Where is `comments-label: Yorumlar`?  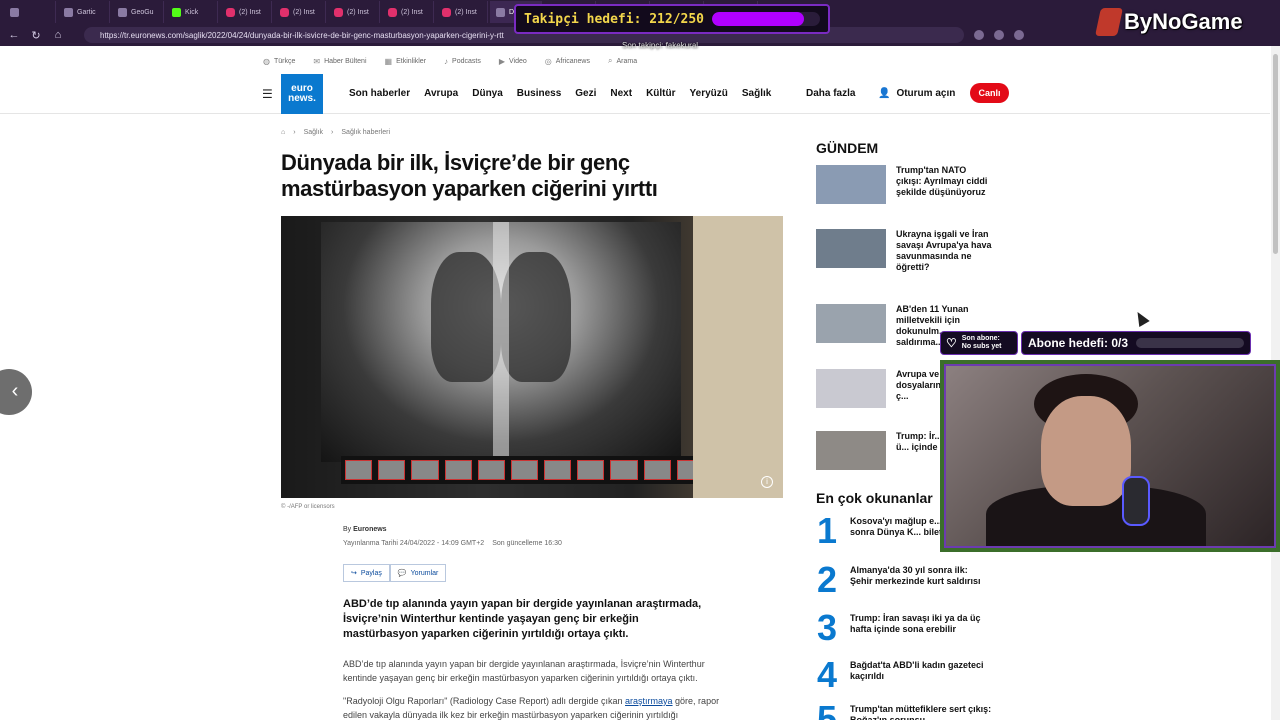
comments-label: Yorumlar is located at coordinates (424, 573).